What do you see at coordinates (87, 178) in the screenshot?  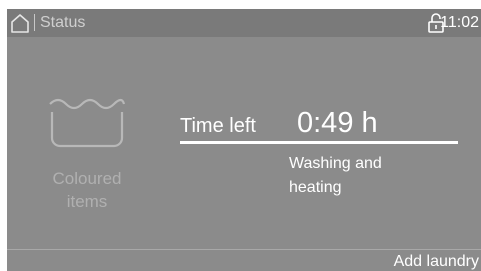 I see `programme-name-line1: Coloured` at bounding box center [87, 178].